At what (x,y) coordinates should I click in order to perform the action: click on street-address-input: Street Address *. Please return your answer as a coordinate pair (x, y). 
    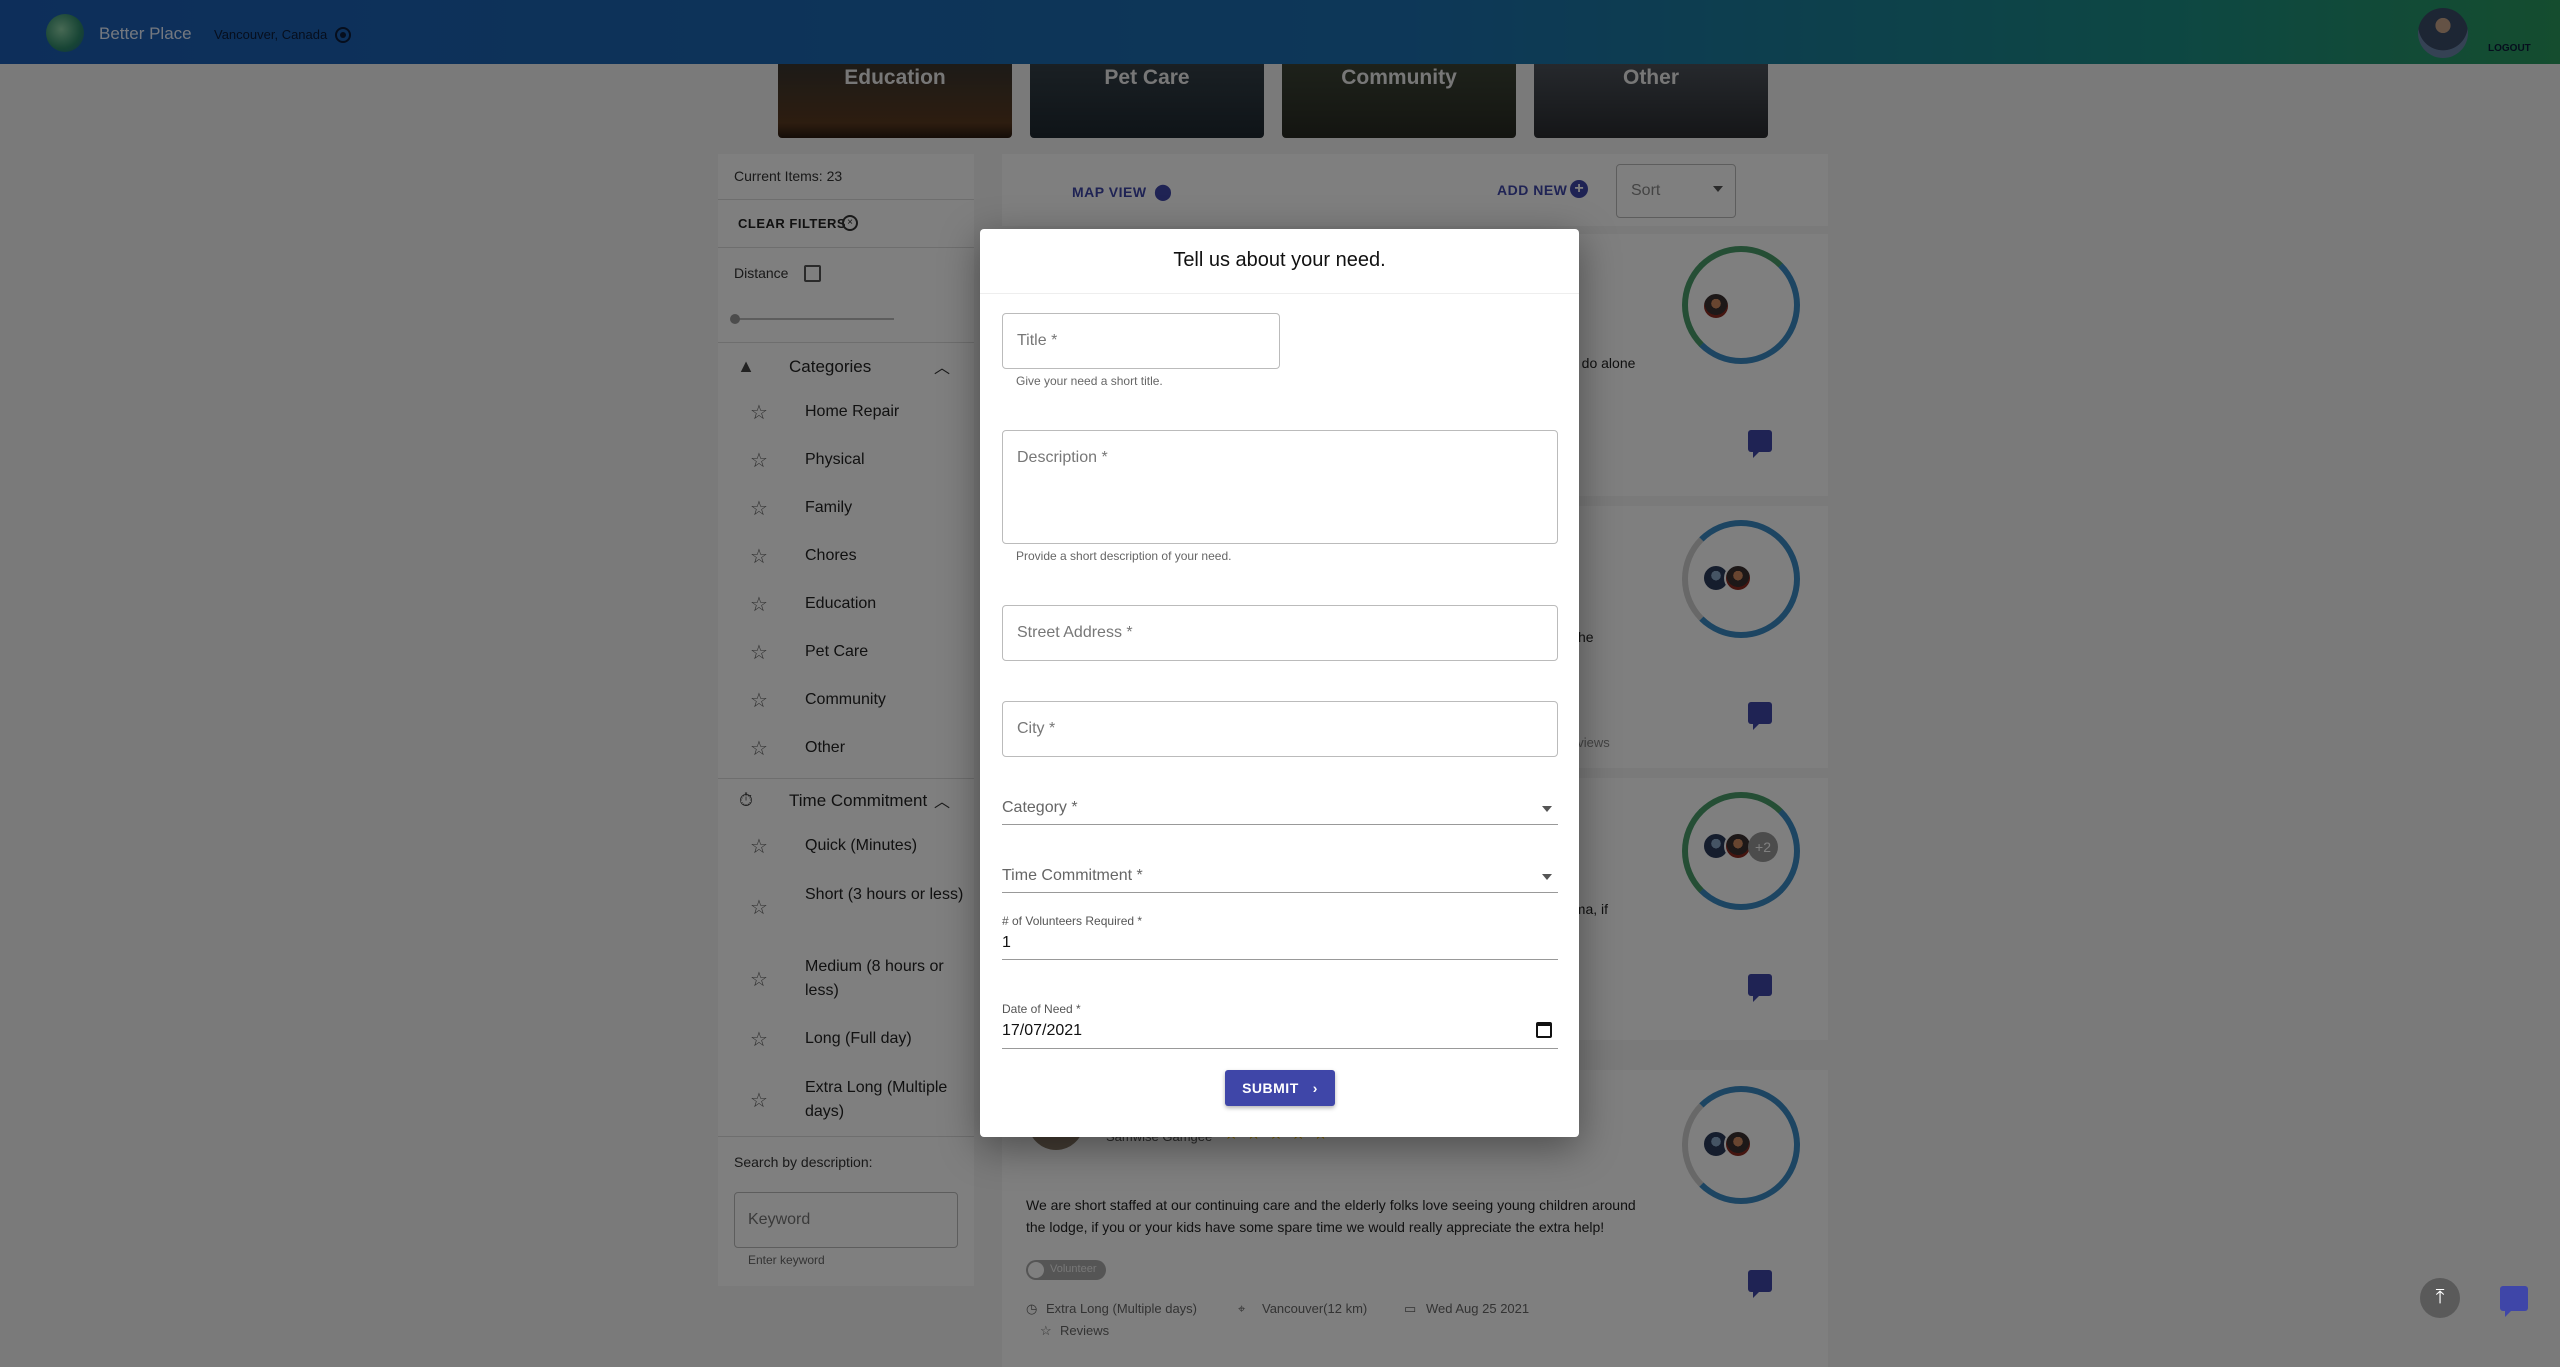
    Looking at the image, I should click on (1280, 633).